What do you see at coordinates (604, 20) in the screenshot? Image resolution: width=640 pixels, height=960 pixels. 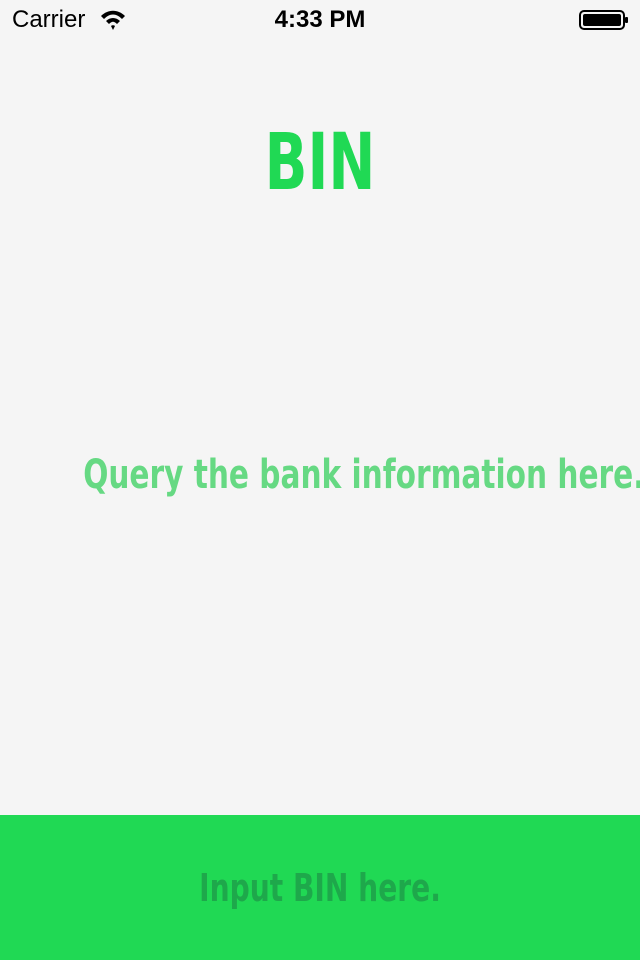 I see `battery-icon` at bounding box center [604, 20].